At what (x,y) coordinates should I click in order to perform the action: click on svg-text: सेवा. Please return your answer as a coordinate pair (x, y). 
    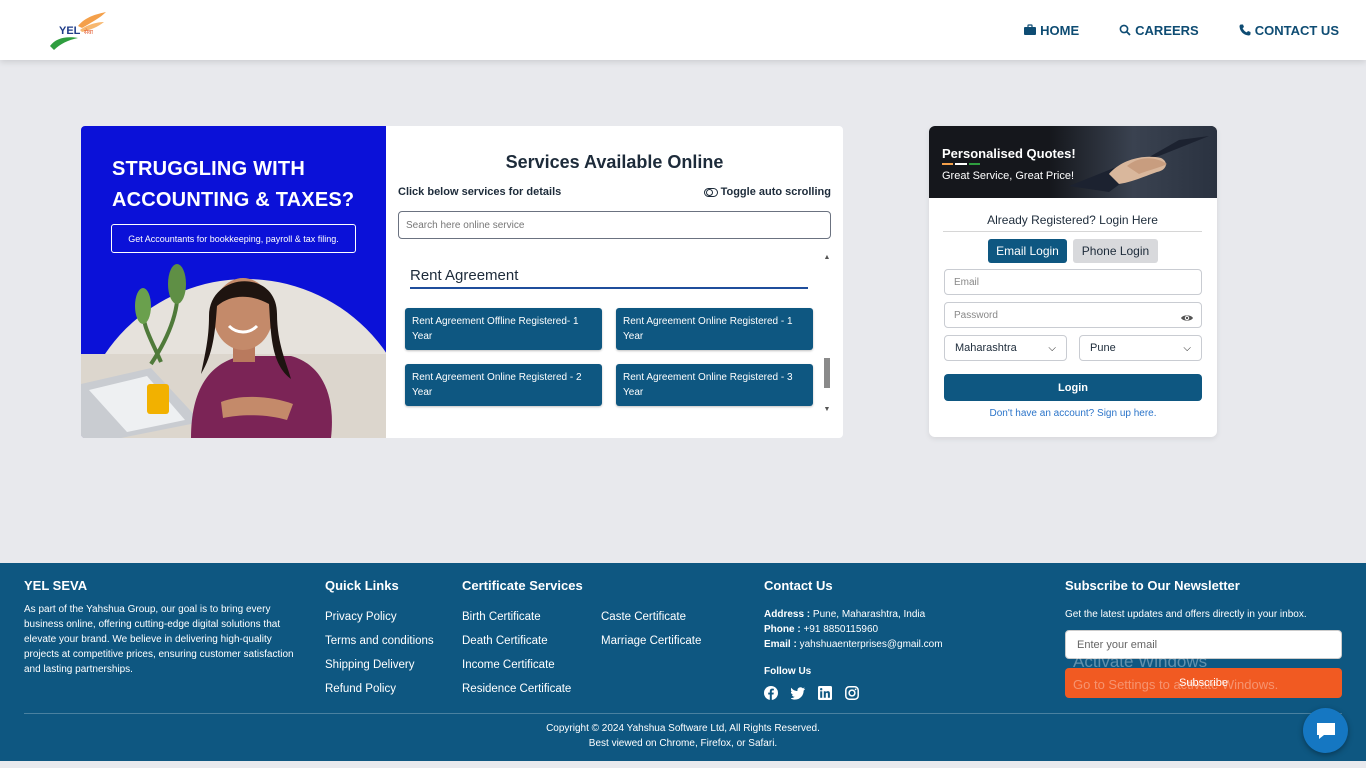
    Looking at the image, I should click on (88, 32).